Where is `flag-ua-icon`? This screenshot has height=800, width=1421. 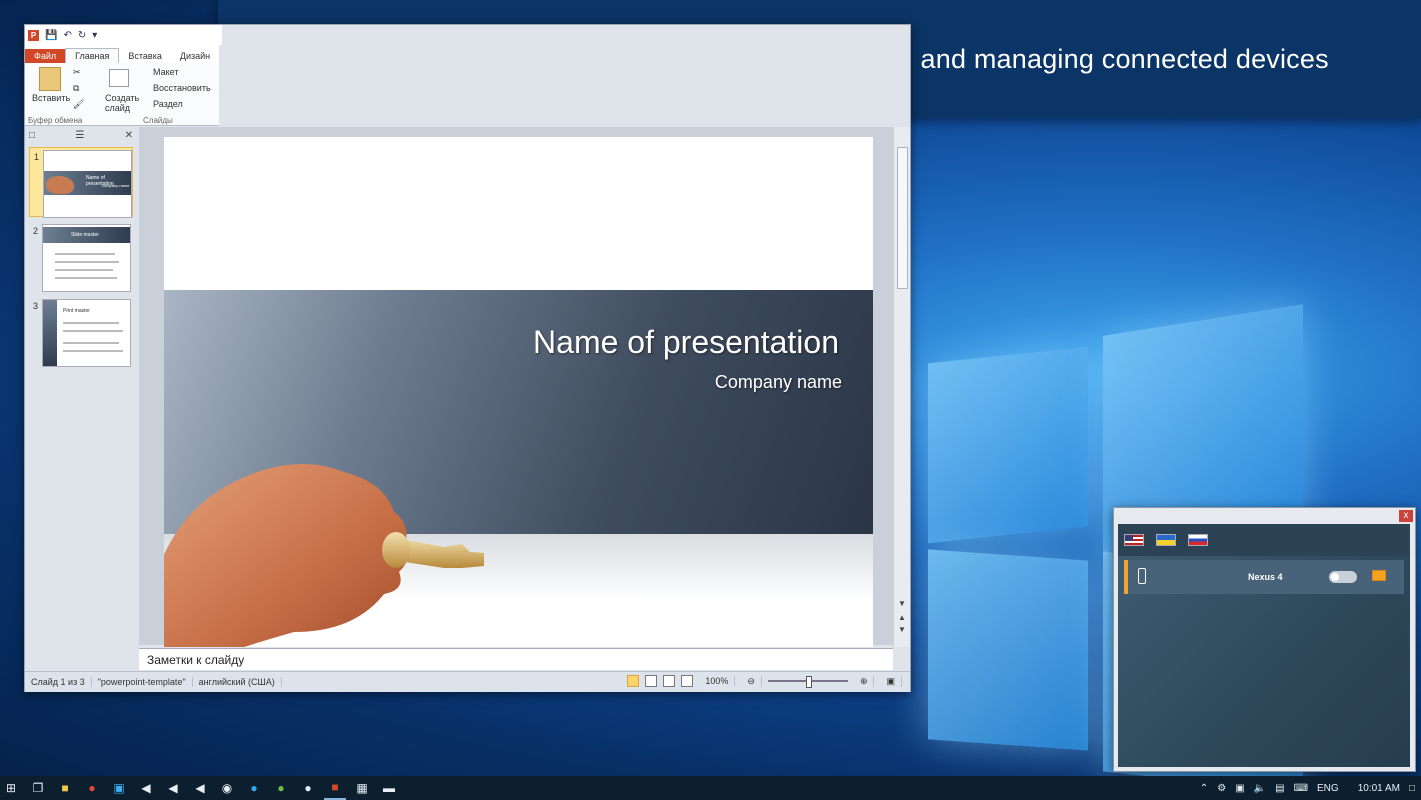 flag-ua-icon is located at coordinates (1166, 540).